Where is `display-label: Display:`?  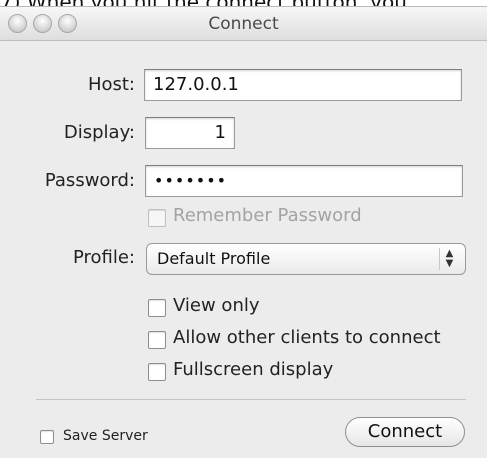 display-label: Display: is located at coordinates (99, 132).